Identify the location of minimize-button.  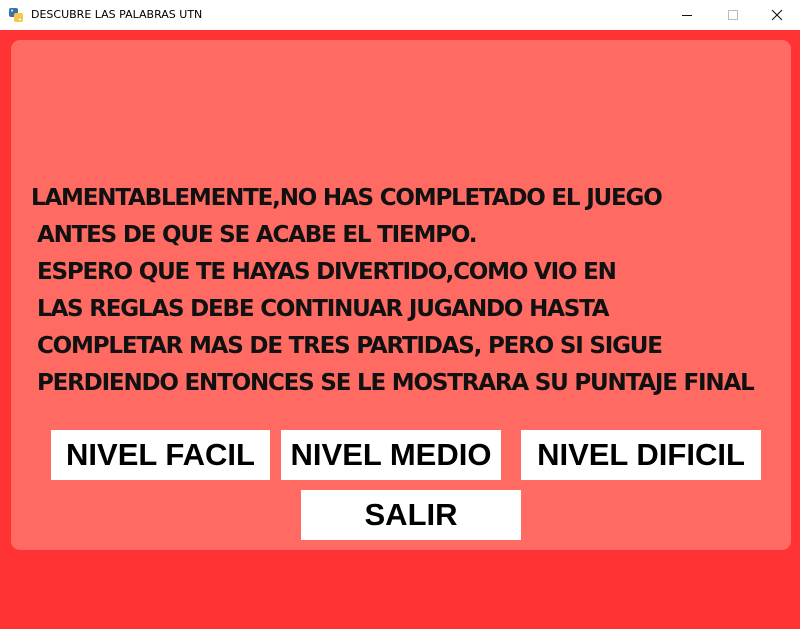
(687, 15).